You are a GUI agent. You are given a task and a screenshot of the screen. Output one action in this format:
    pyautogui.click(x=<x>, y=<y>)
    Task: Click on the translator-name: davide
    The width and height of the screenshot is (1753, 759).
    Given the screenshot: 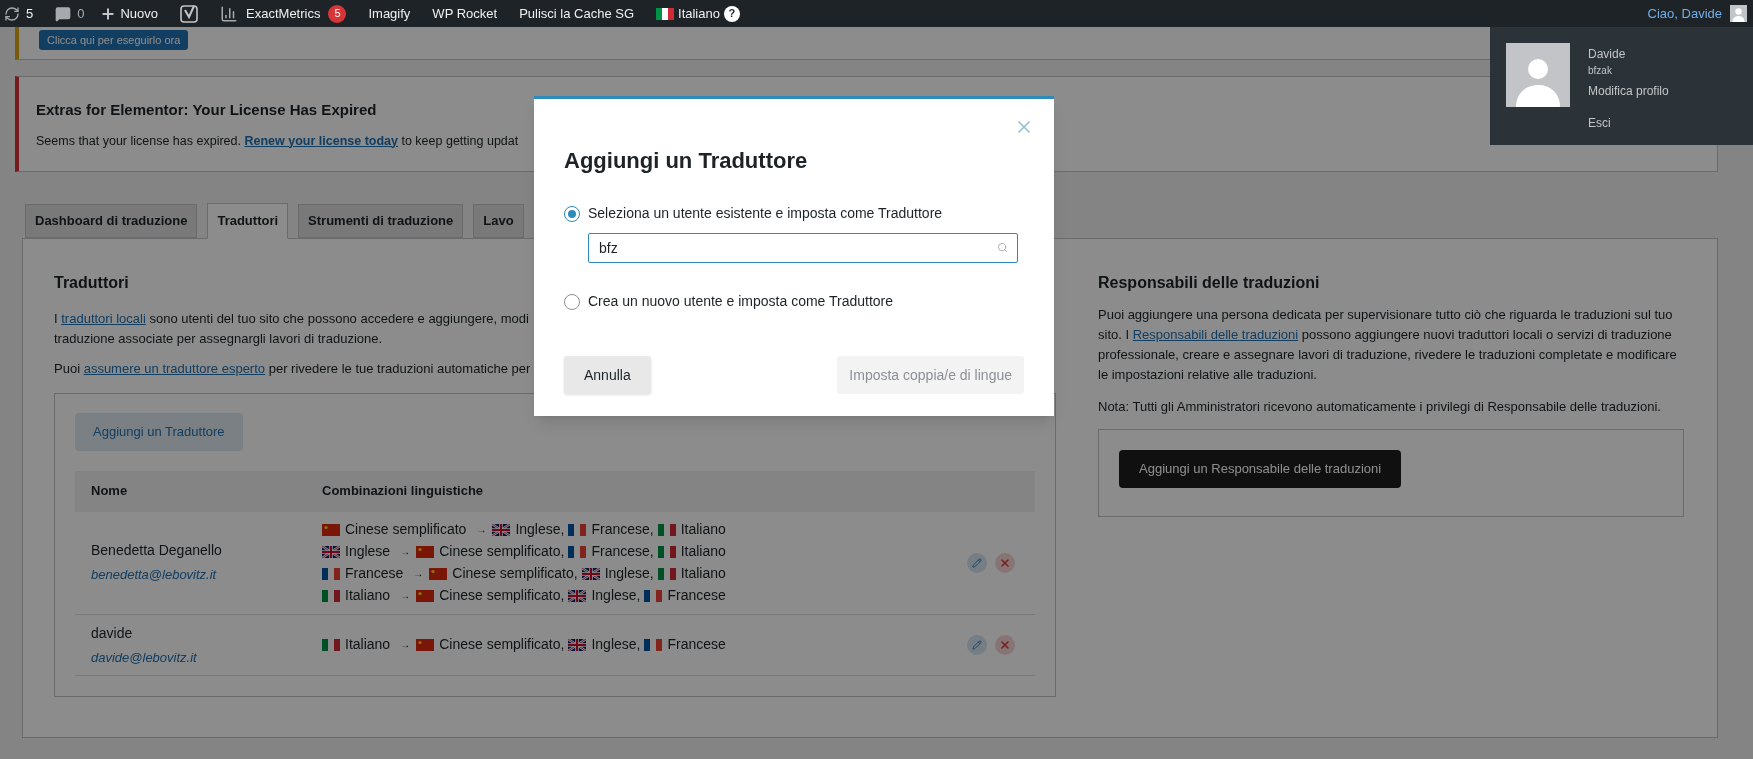 What is the action you would take?
    pyautogui.click(x=112, y=633)
    